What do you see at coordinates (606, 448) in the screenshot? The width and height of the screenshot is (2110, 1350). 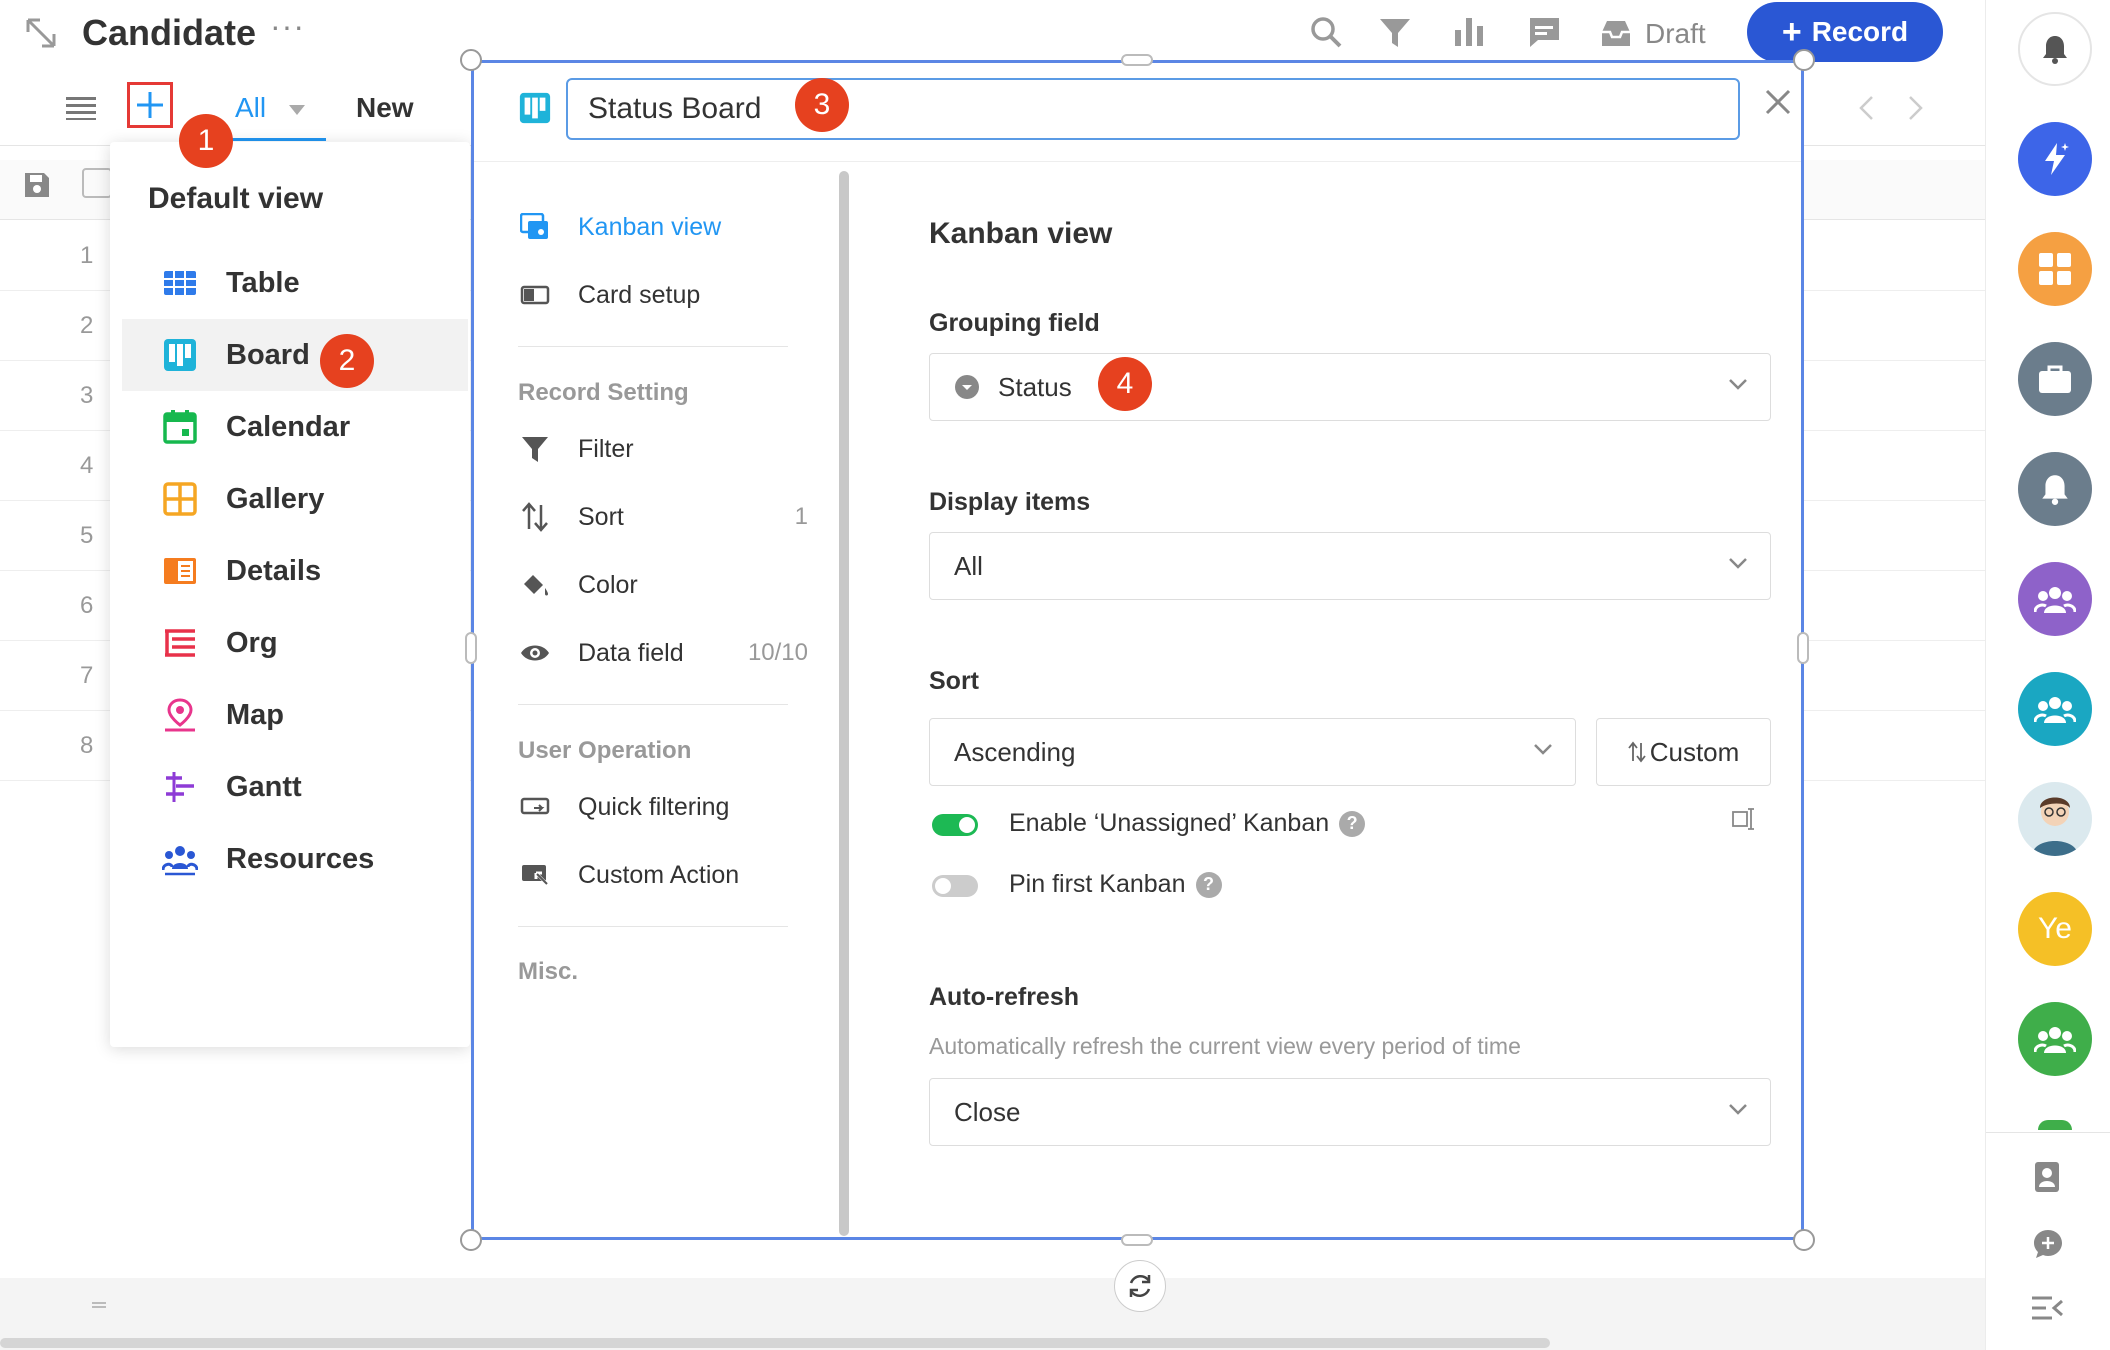 I see `nav-item-label: Filter` at bounding box center [606, 448].